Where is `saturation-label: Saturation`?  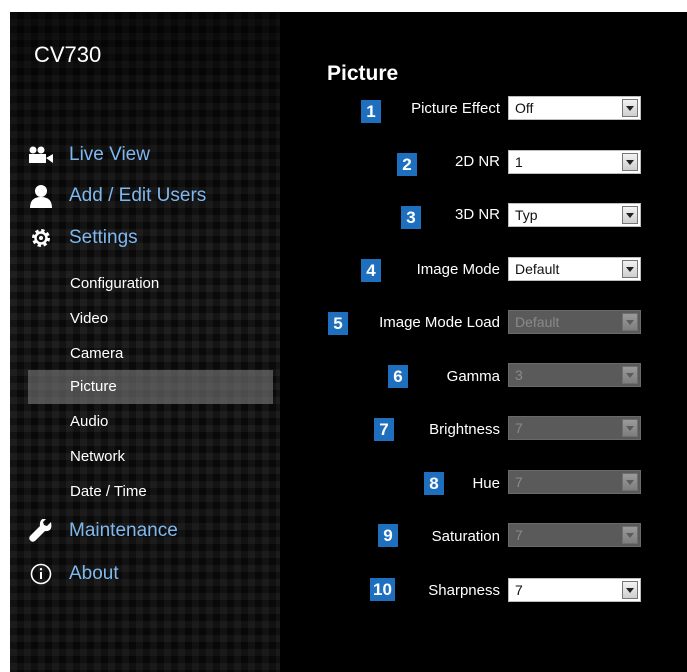
saturation-label: Saturation is located at coordinates (465, 536).